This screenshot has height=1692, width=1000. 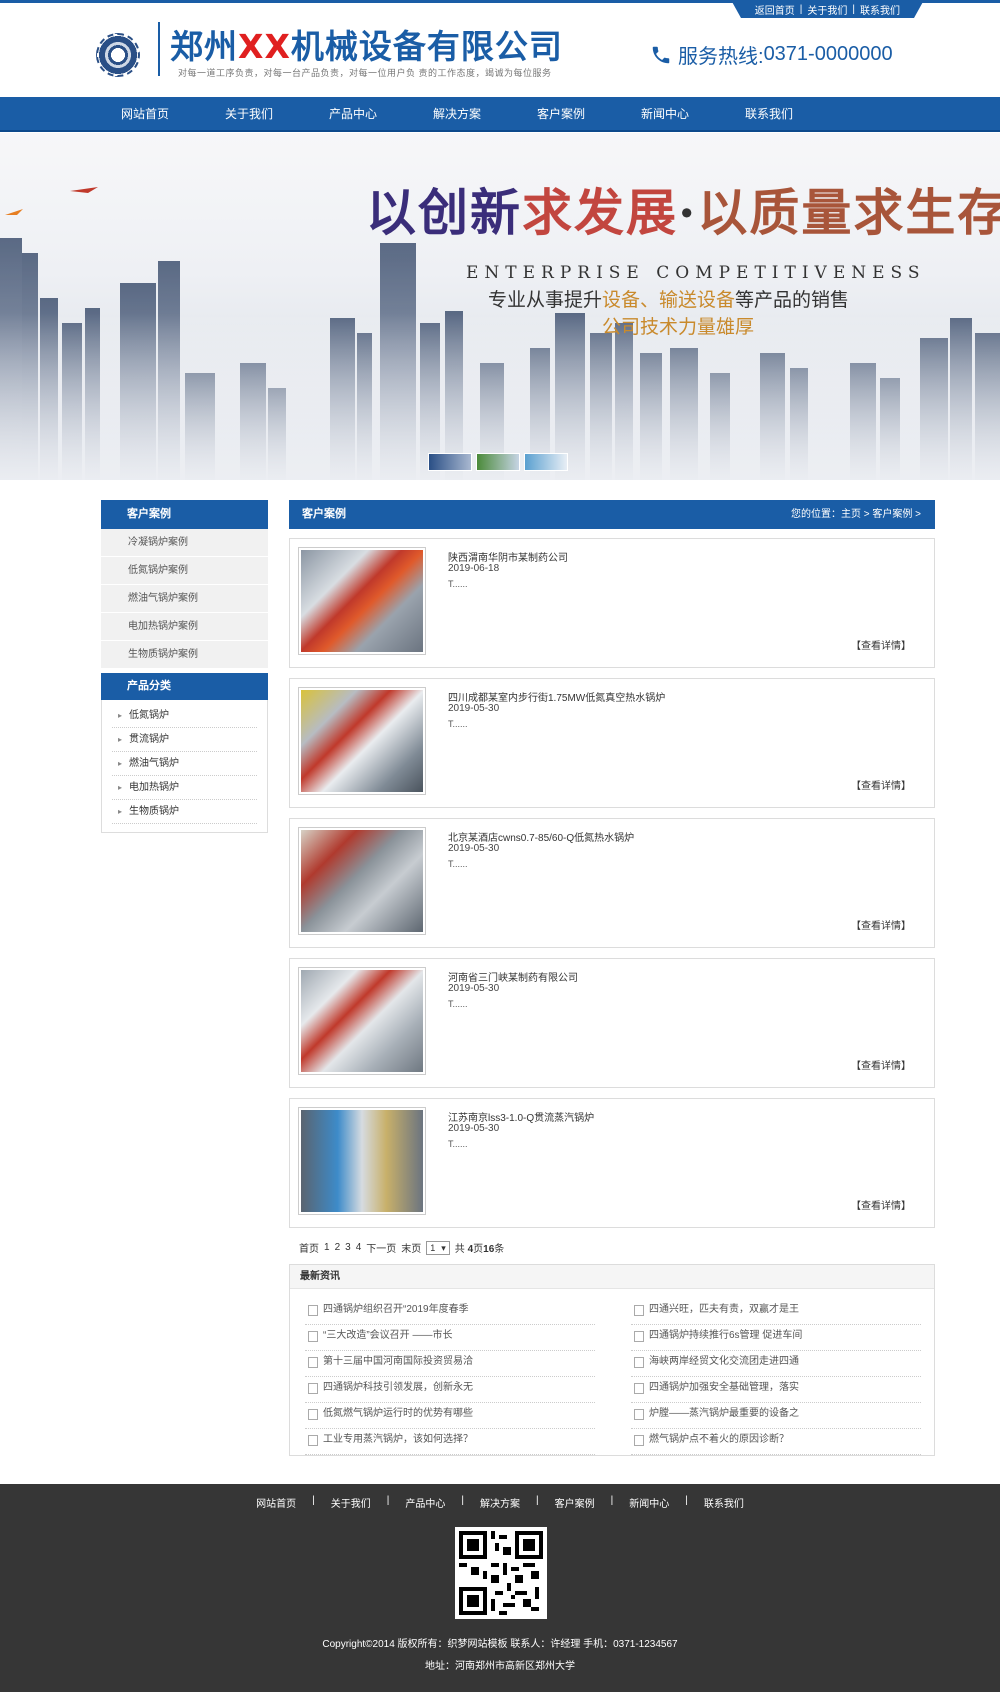 What do you see at coordinates (457, 114) in the screenshot?
I see `nav-item-solutions: 解决方案` at bounding box center [457, 114].